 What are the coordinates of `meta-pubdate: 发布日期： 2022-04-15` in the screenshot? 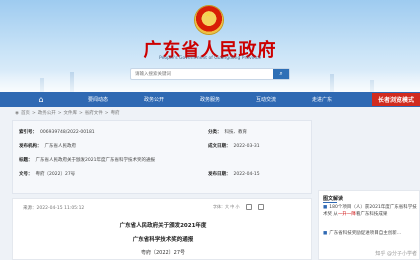 It's located at (234, 174).